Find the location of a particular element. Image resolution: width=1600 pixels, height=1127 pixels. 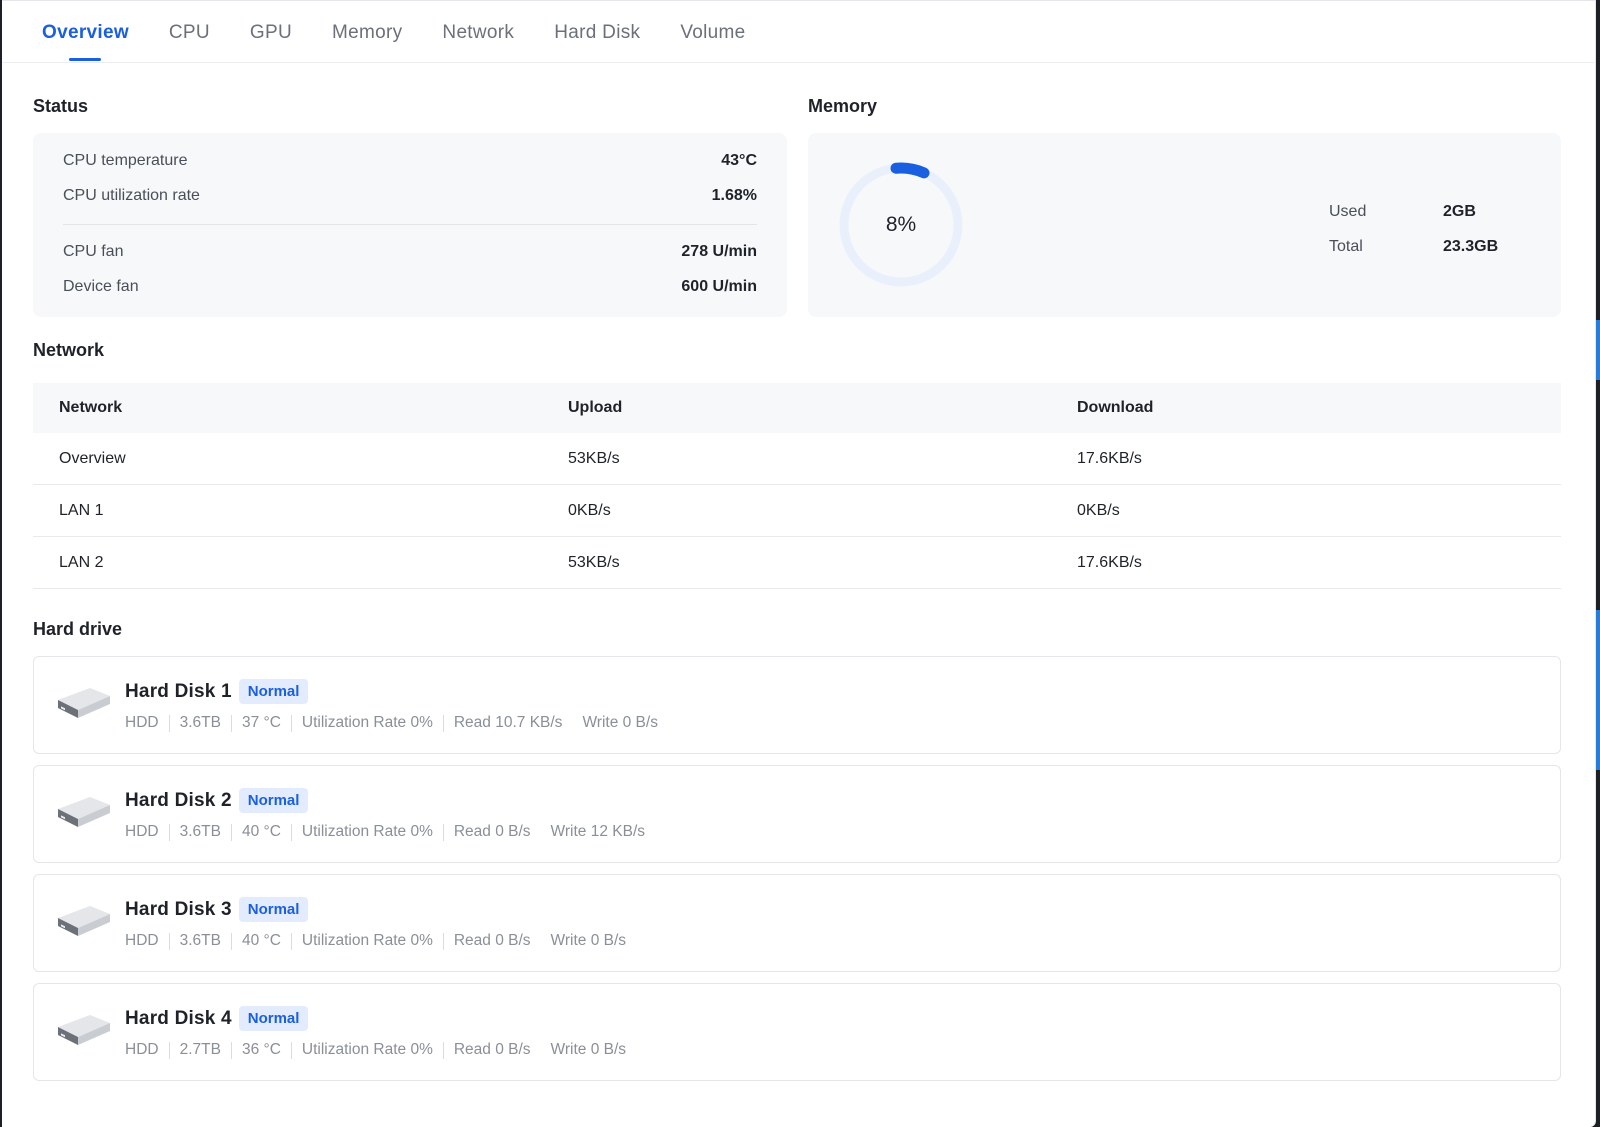

status-row-cpu-temperature: CPU temperature 43°C is located at coordinates (410, 161).